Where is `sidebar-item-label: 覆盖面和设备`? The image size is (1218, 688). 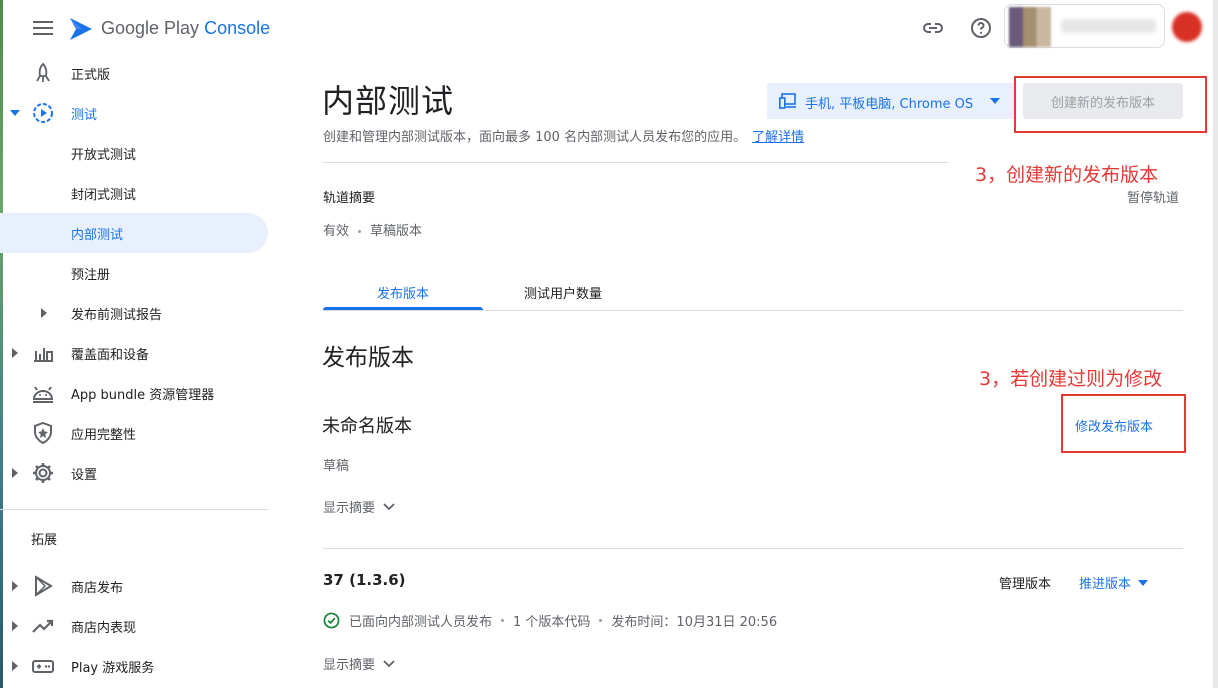
sidebar-item-label: 覆盖面和设备 is located at coordinates (110, 355).